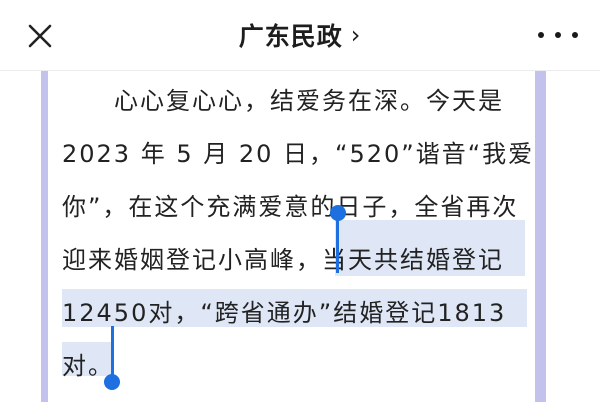 The image size is (600, 402). Describe the element at coordinates (540, 236) in the screenshot. I see `page-side-border-right` at that location.